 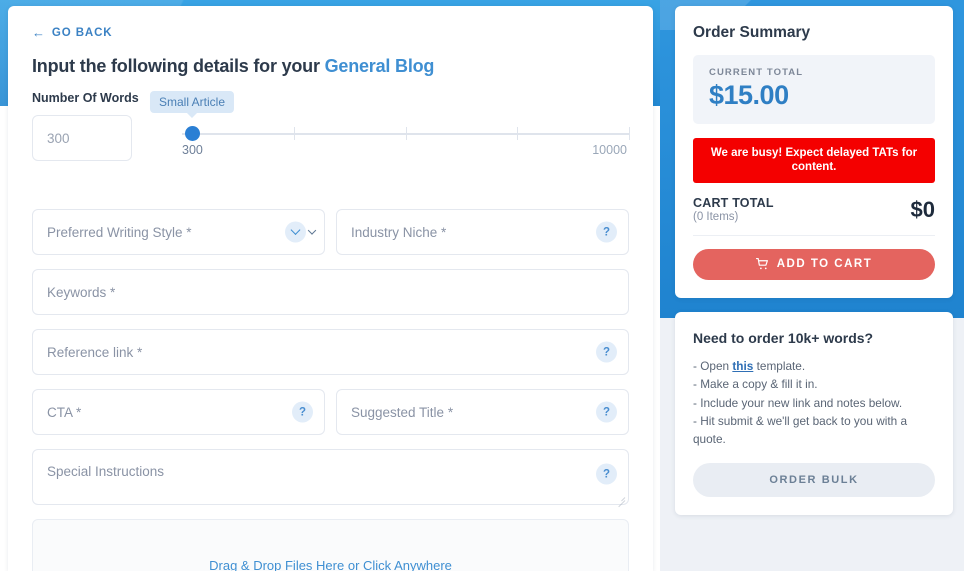 I want to click on bulk-line1-before: - Open, so click(x=713, y=365).